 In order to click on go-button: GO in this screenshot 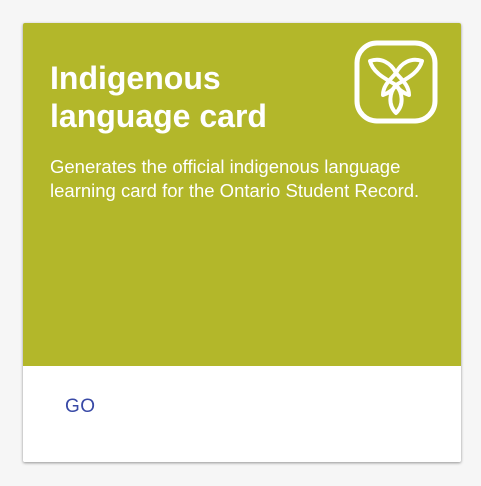, I will do `click(80, 407)`.